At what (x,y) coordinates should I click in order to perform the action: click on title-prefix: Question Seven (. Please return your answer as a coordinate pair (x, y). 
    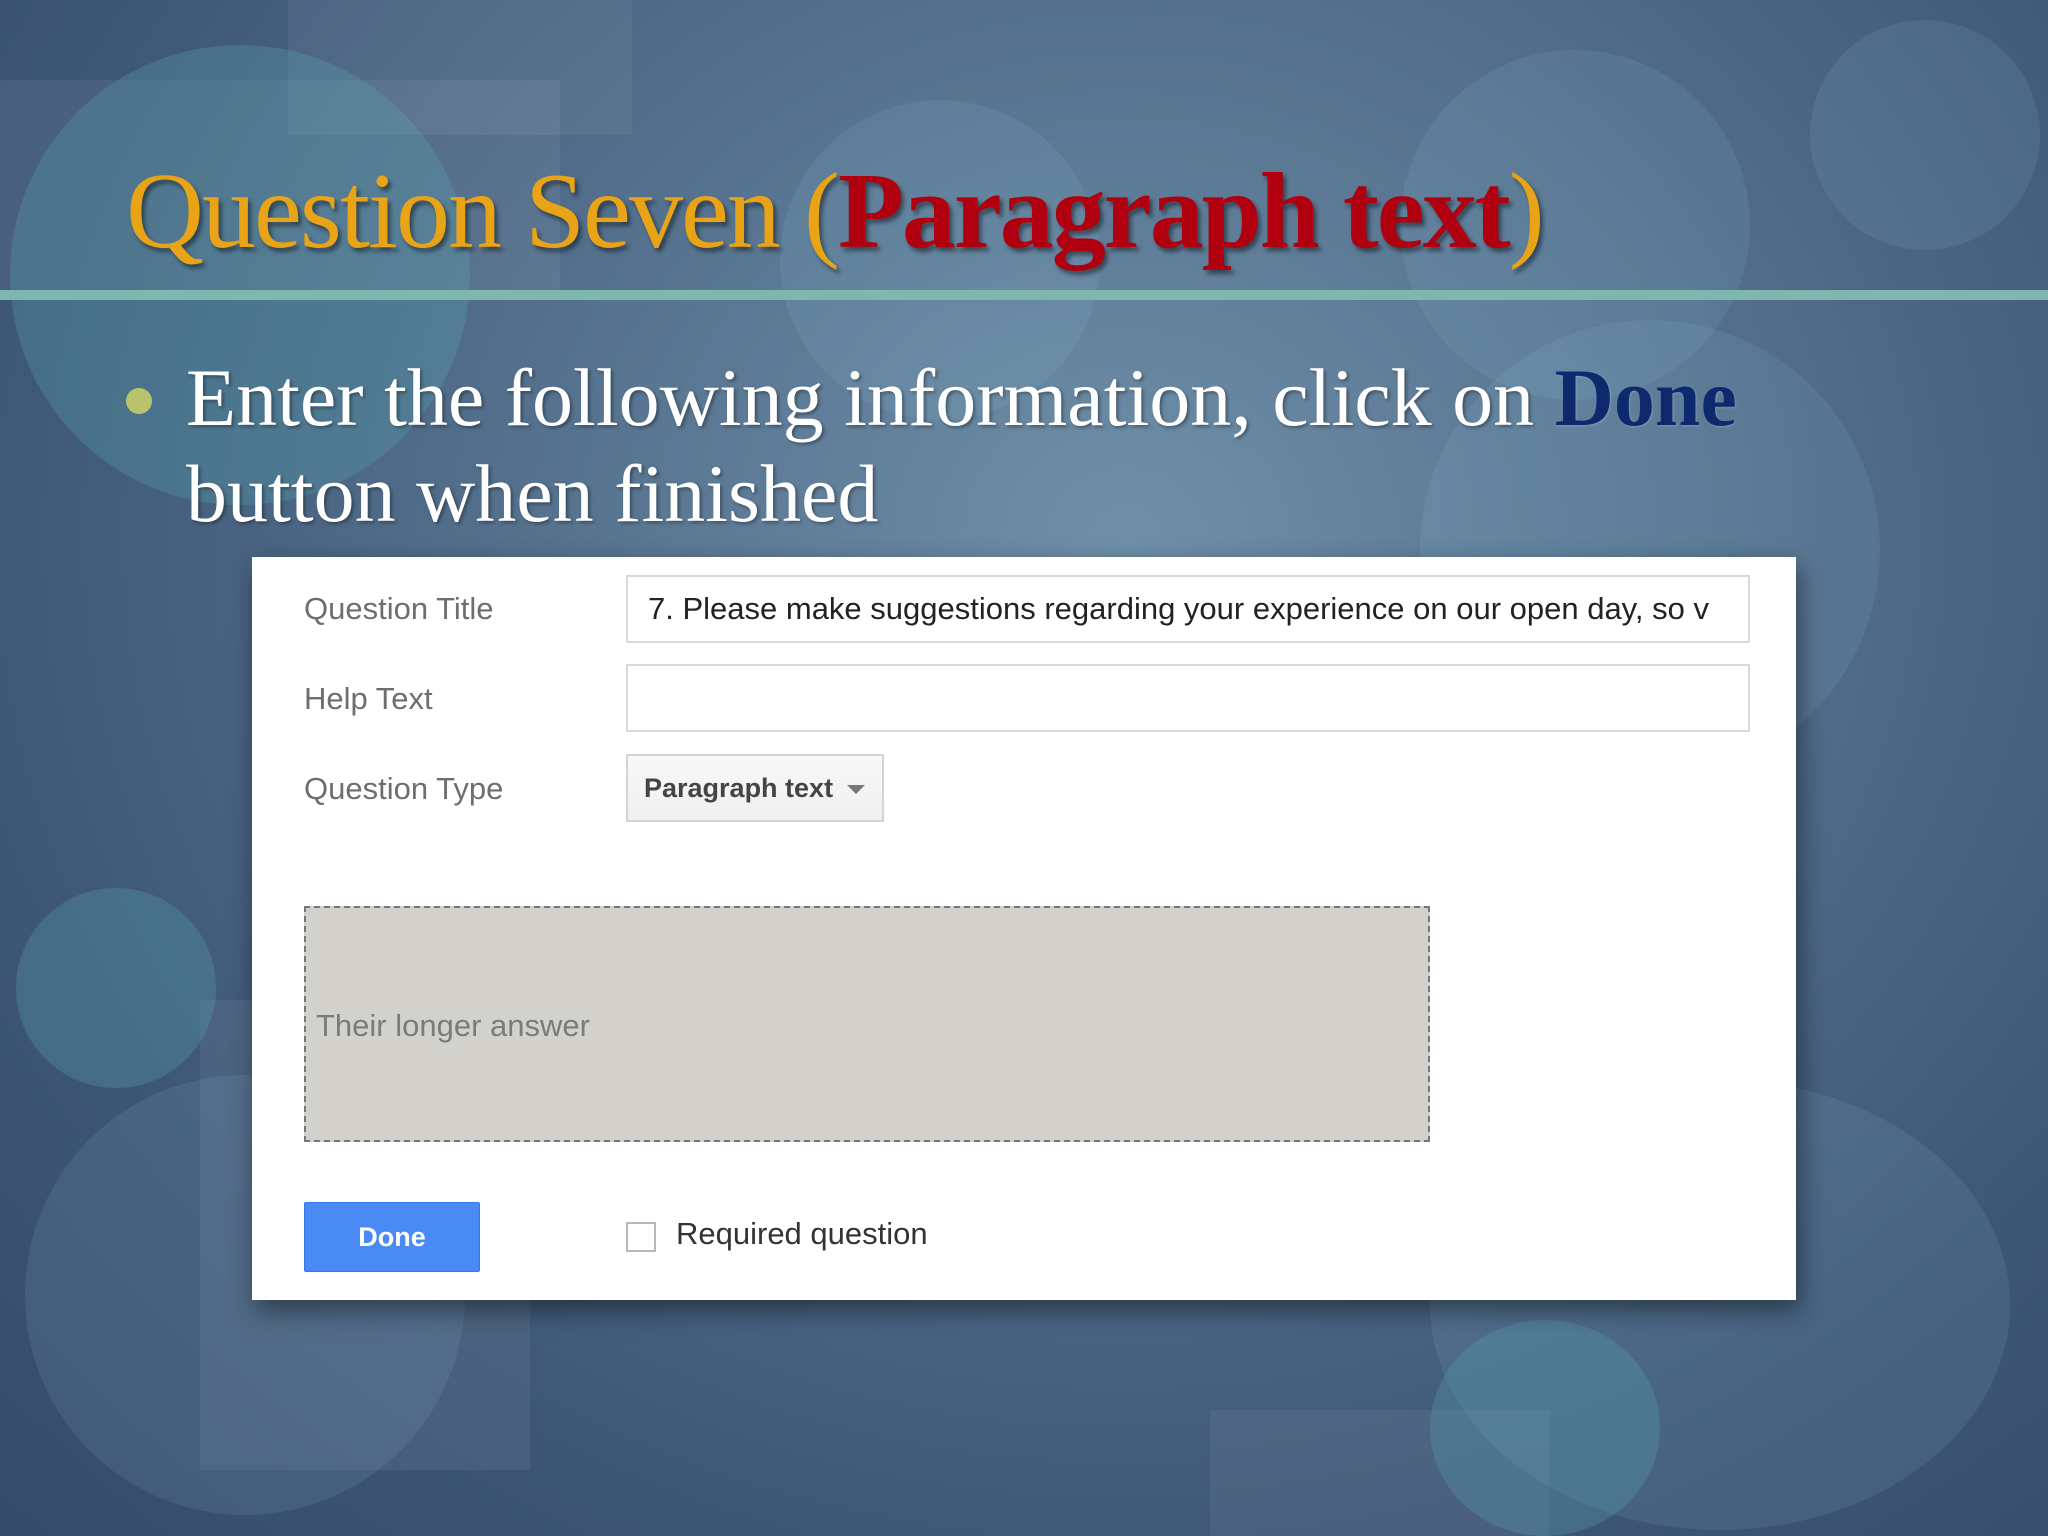
    Looking at the image, I should click on (483, 211).